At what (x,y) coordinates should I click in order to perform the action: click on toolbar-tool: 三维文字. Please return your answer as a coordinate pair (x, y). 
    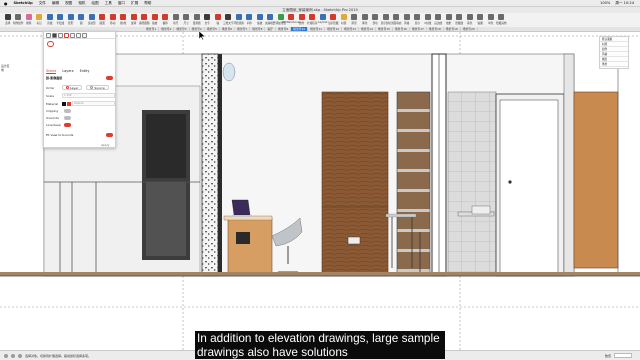
    Looking at the image, I should click on (228, 19).